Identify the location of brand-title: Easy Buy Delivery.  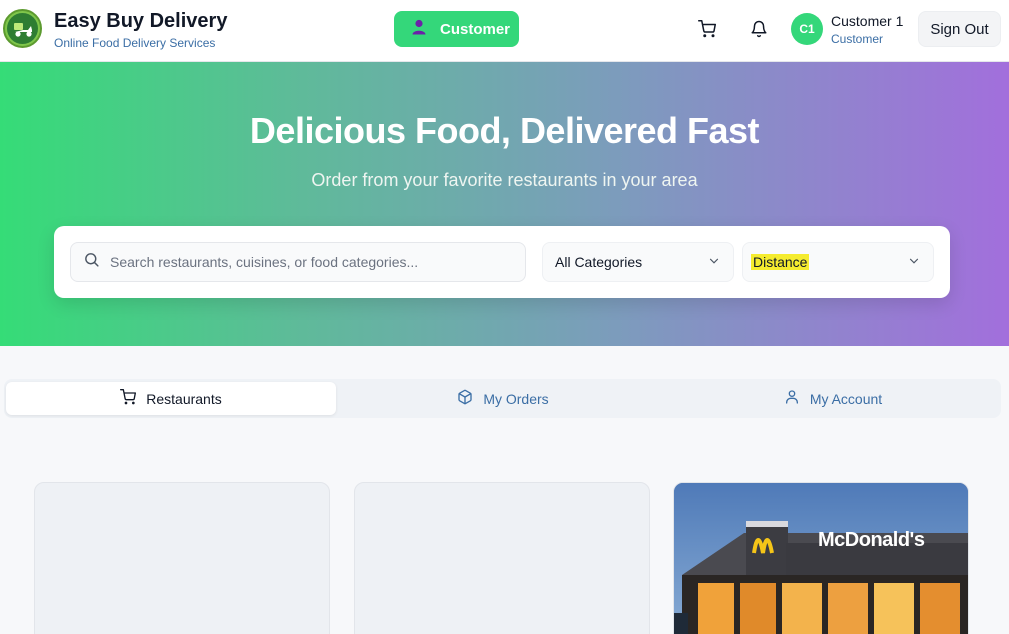
(141, 21).